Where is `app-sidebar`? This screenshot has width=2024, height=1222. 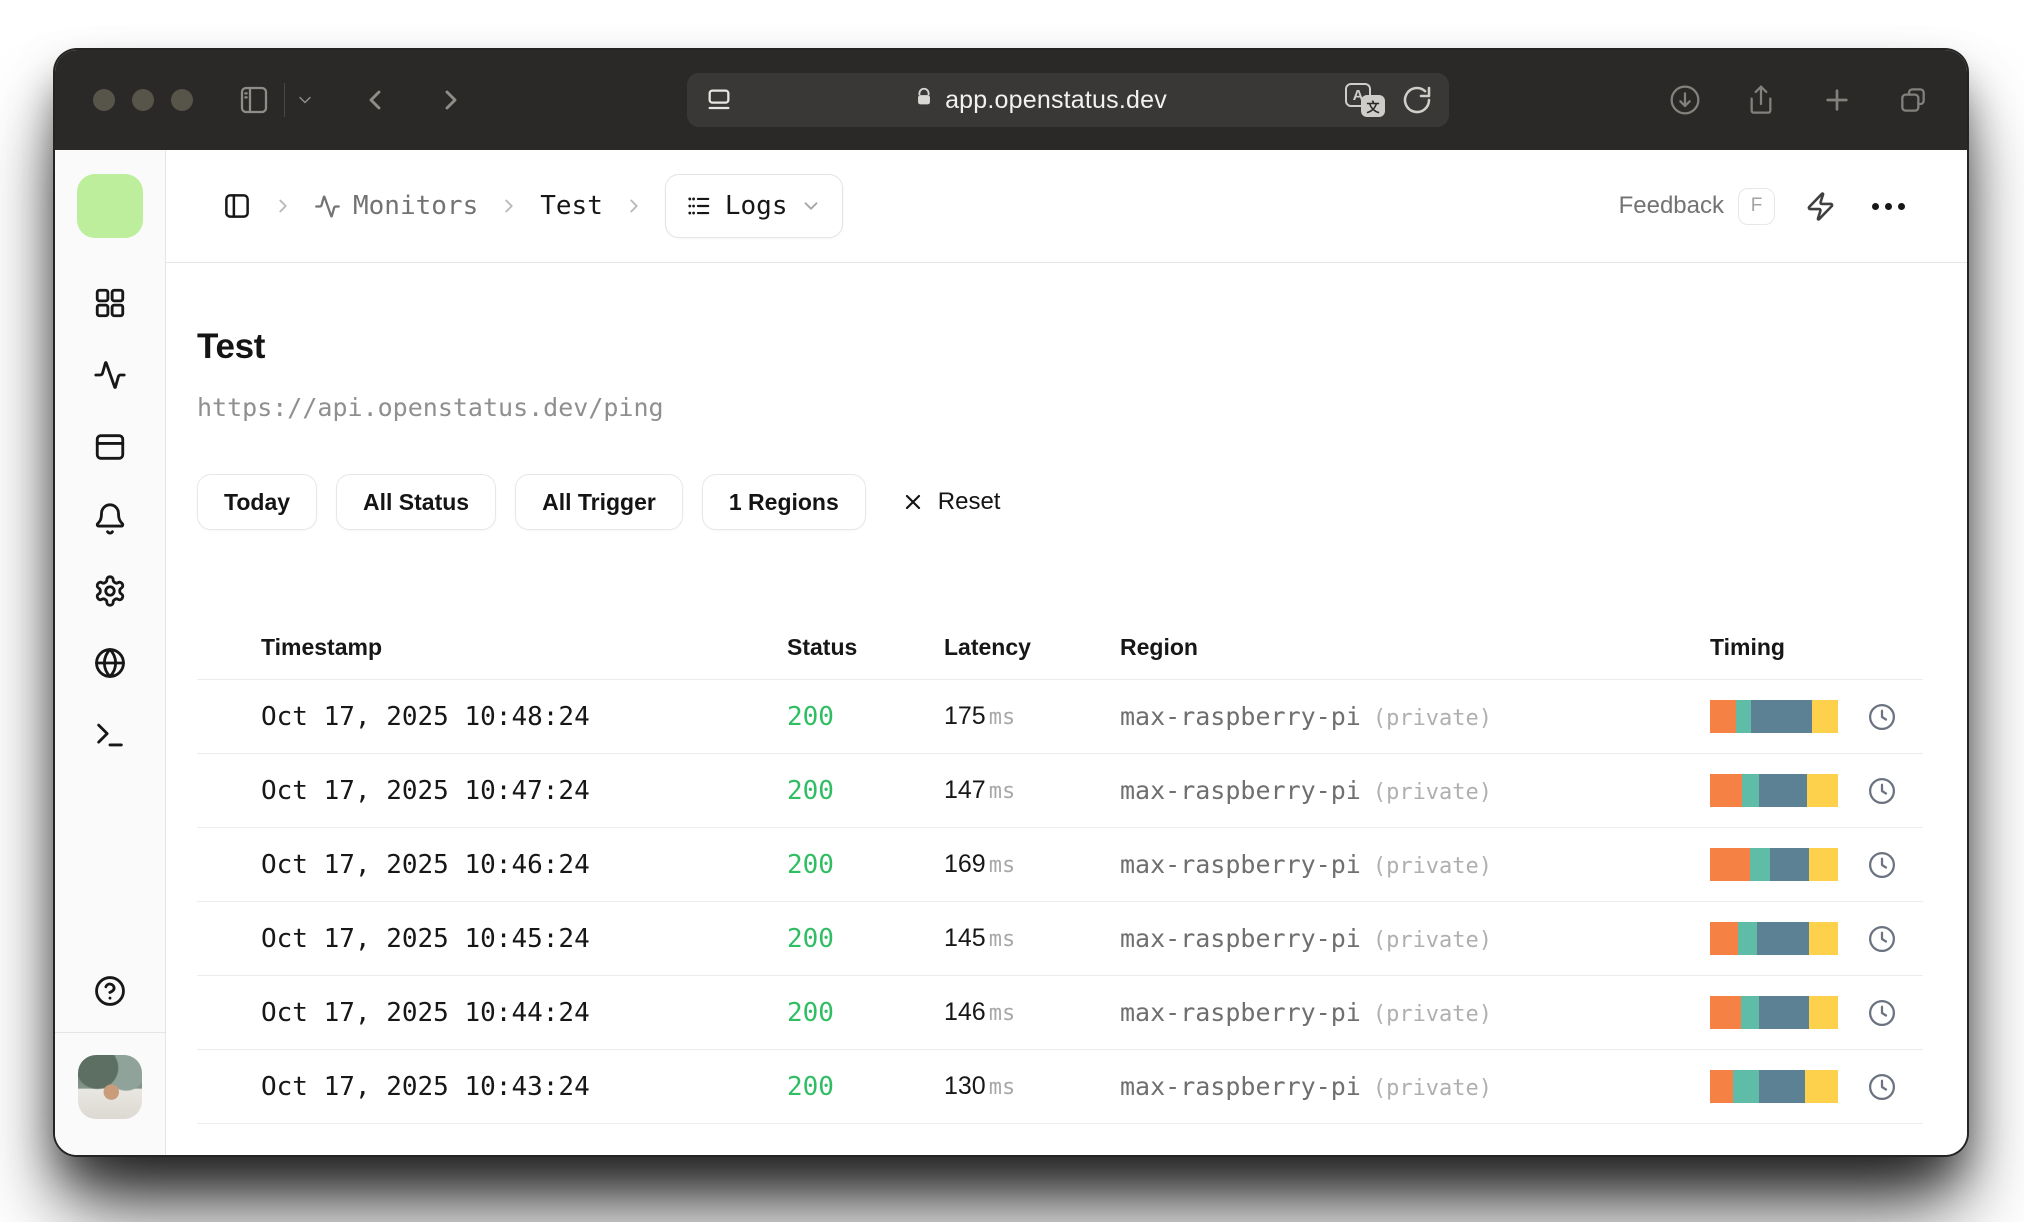
app-sidebar is located at coordinates (110, 652).